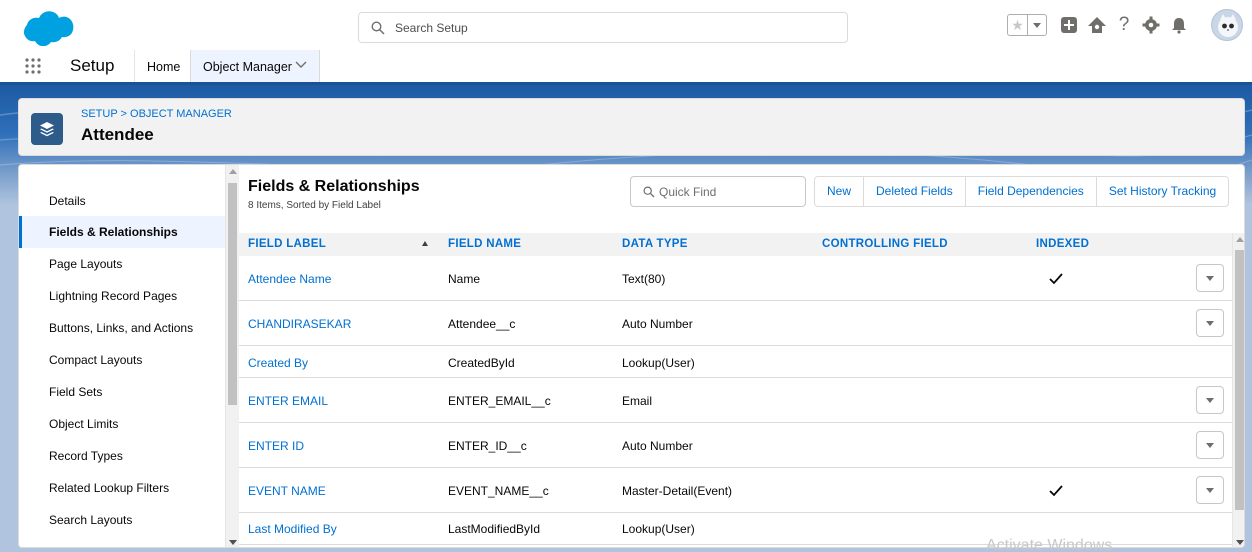 This screenshot has height=552, width=1252. I want to click on favorites-dropdown-icon, so click(1037, 25).